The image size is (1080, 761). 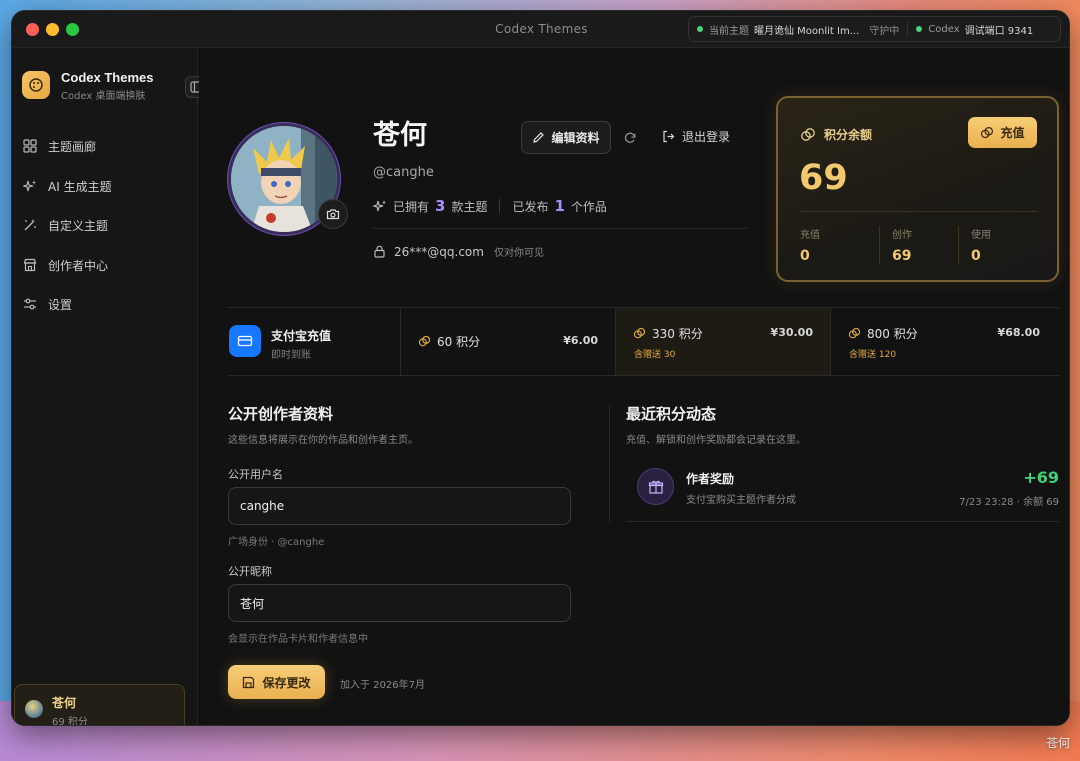 What do you see at coordinates (873, 355) in the screenshot?
I see `pack-bonus: 含赠送 120` at bounding box center [873, 355].